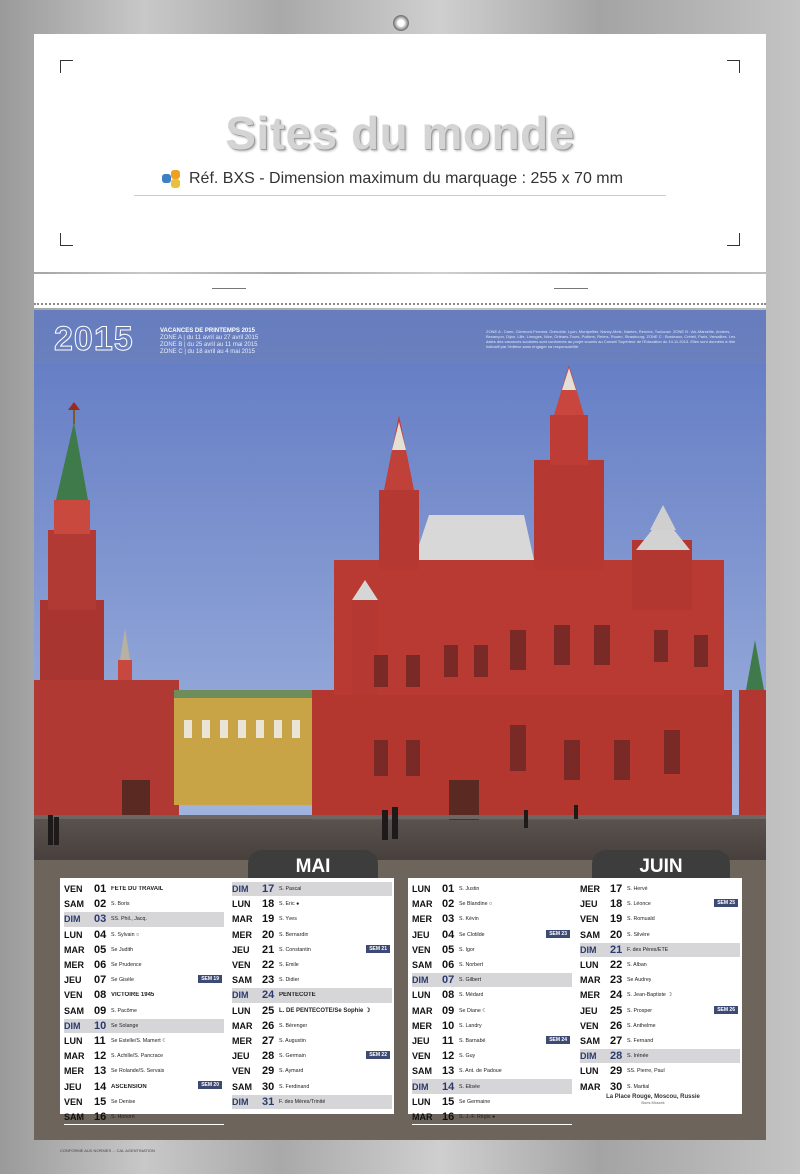 This screenshot has width=800, height=1174. Describe the element at coordinates (100, 949) in the screenshot. I see `day-number: 05` at that location.